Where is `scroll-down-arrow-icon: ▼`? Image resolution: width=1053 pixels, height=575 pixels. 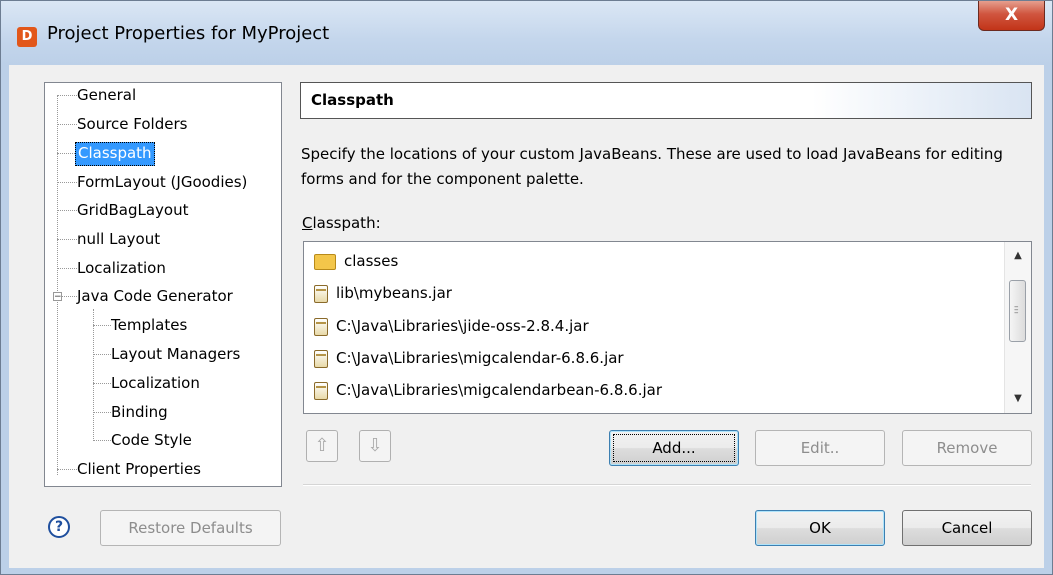 scroll-down-arrow-icon: ▼ is located at coordinates (1018, 399).